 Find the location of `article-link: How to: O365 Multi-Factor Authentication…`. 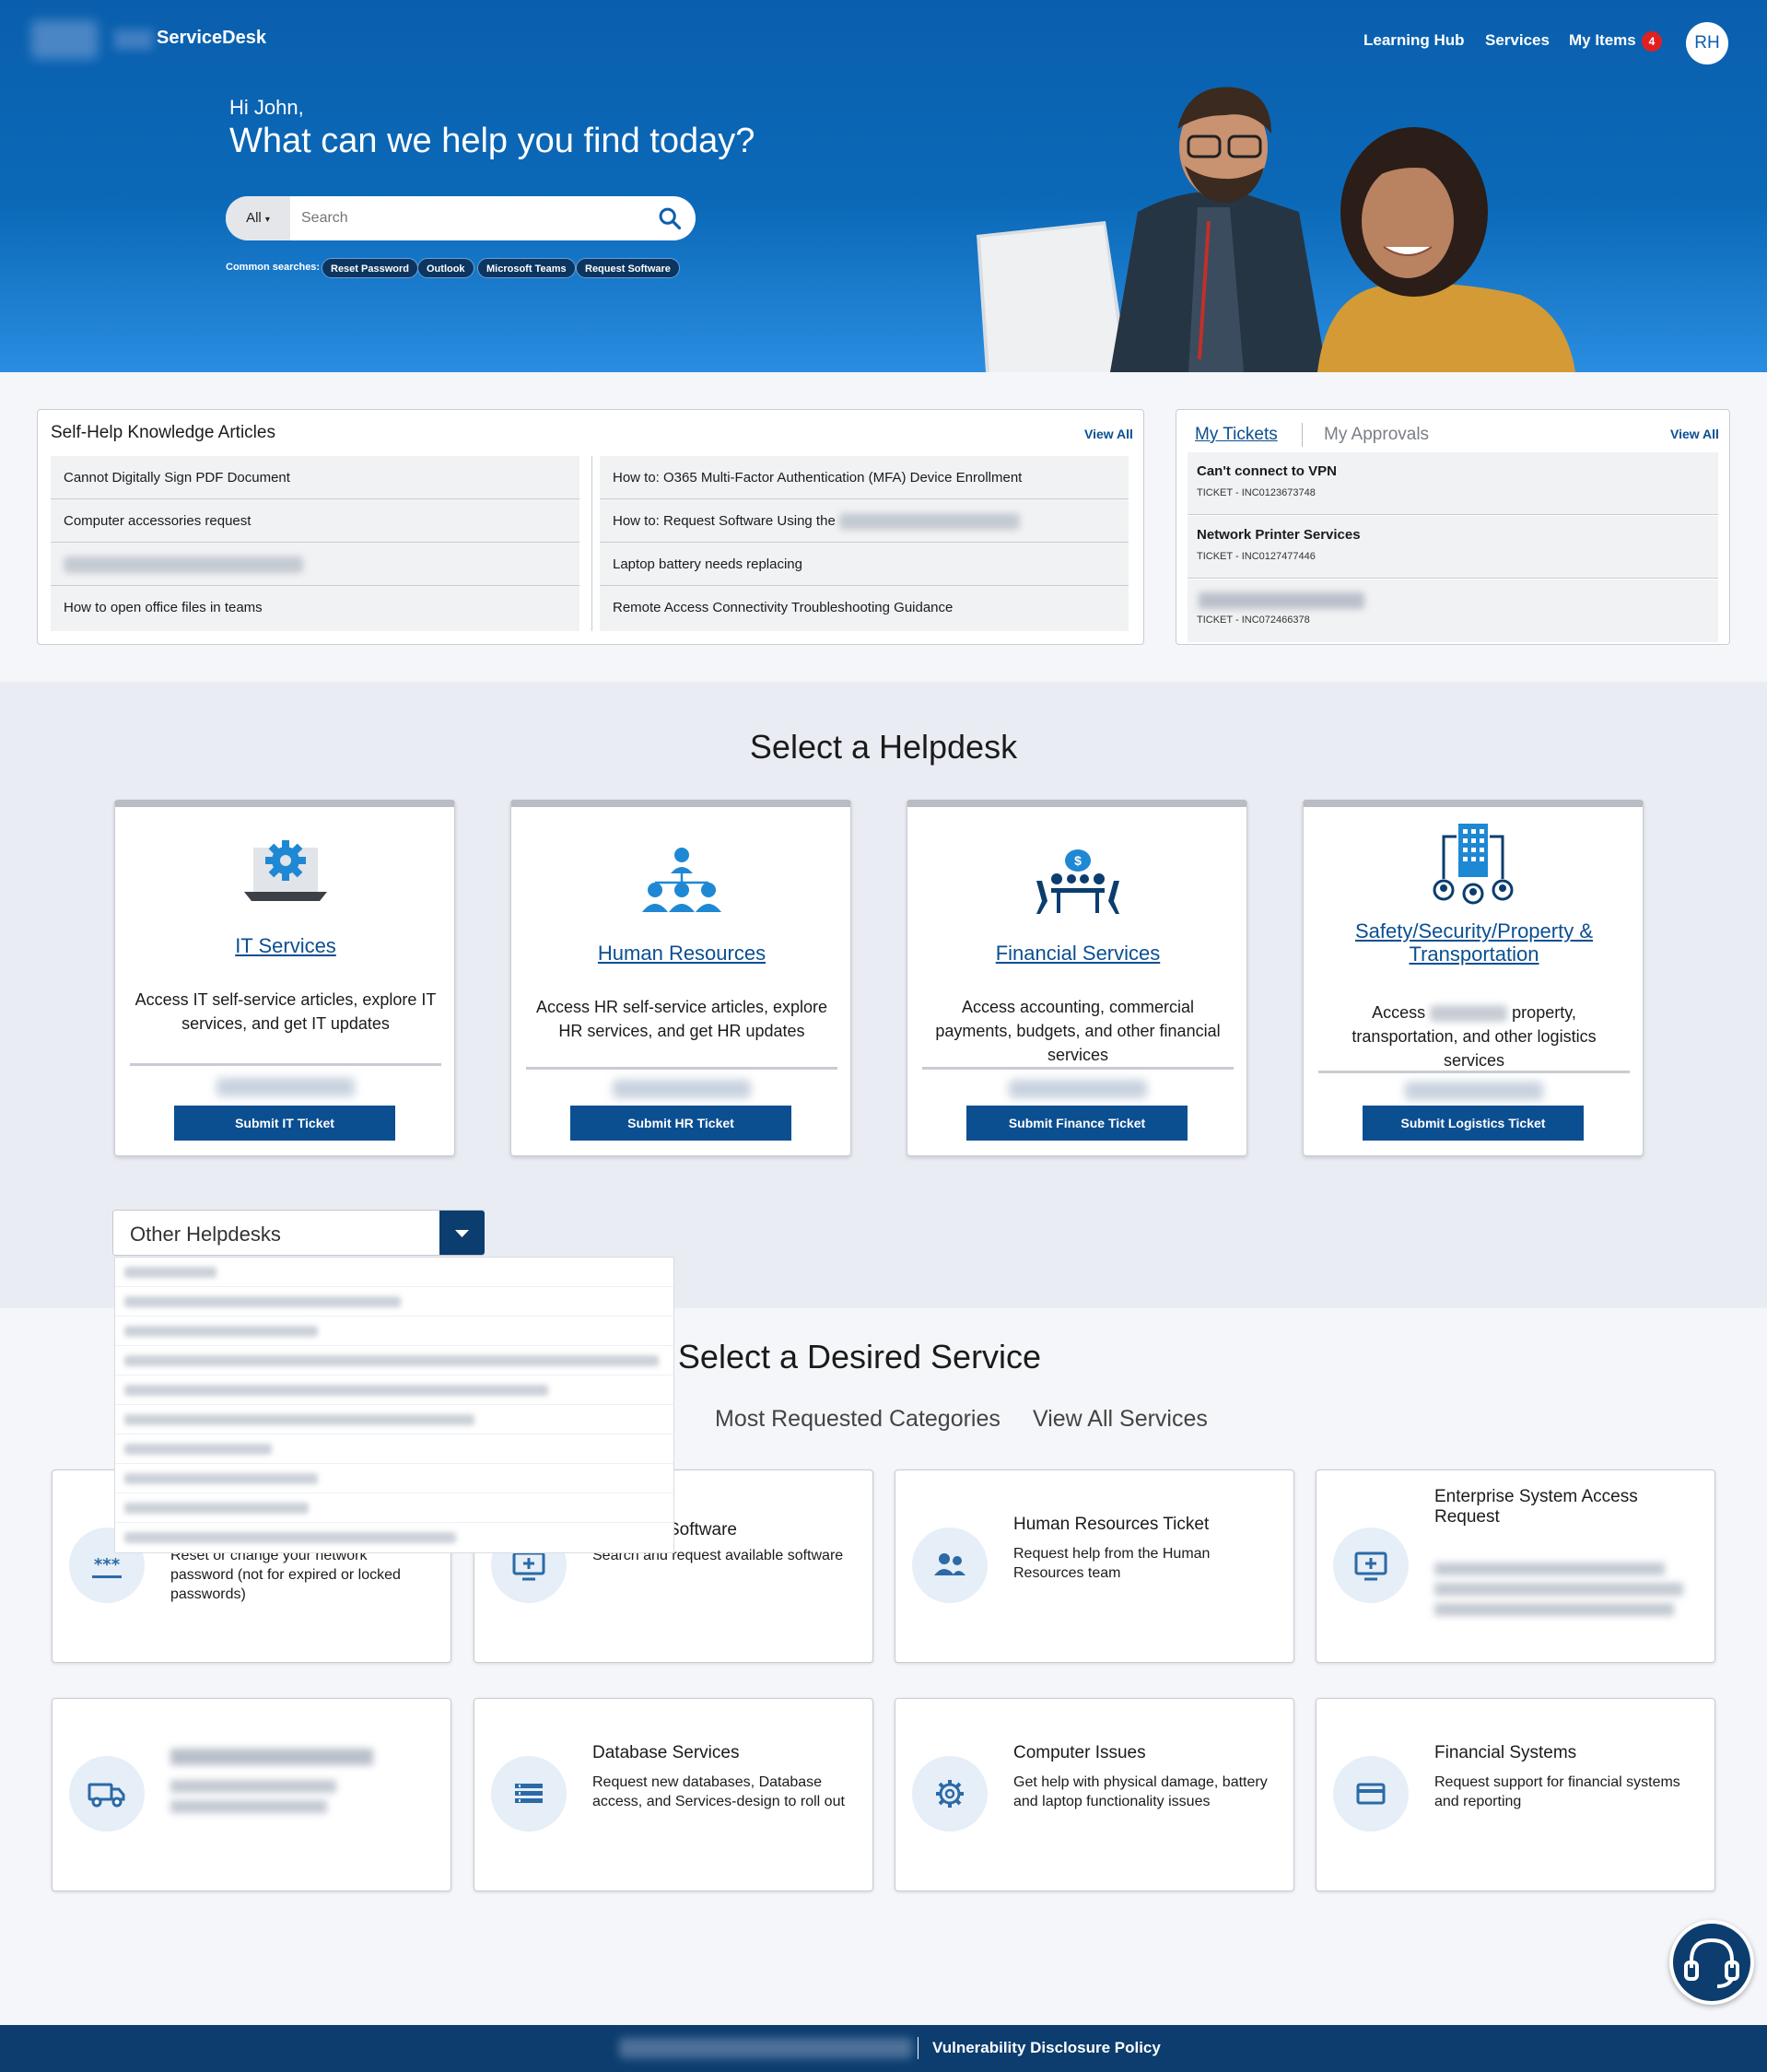

article-link: How to: O365 Multi-Factor Authentication… is located at coordinates (864, 477).